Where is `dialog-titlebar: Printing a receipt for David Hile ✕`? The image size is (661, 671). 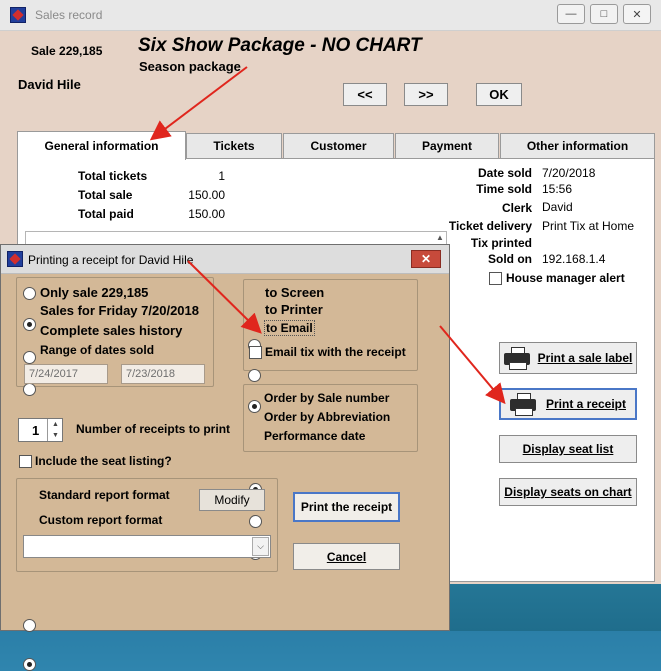 dialog-titlebar: Printing a receipt for David Hile ✕ is located at coordinates (225, 259).